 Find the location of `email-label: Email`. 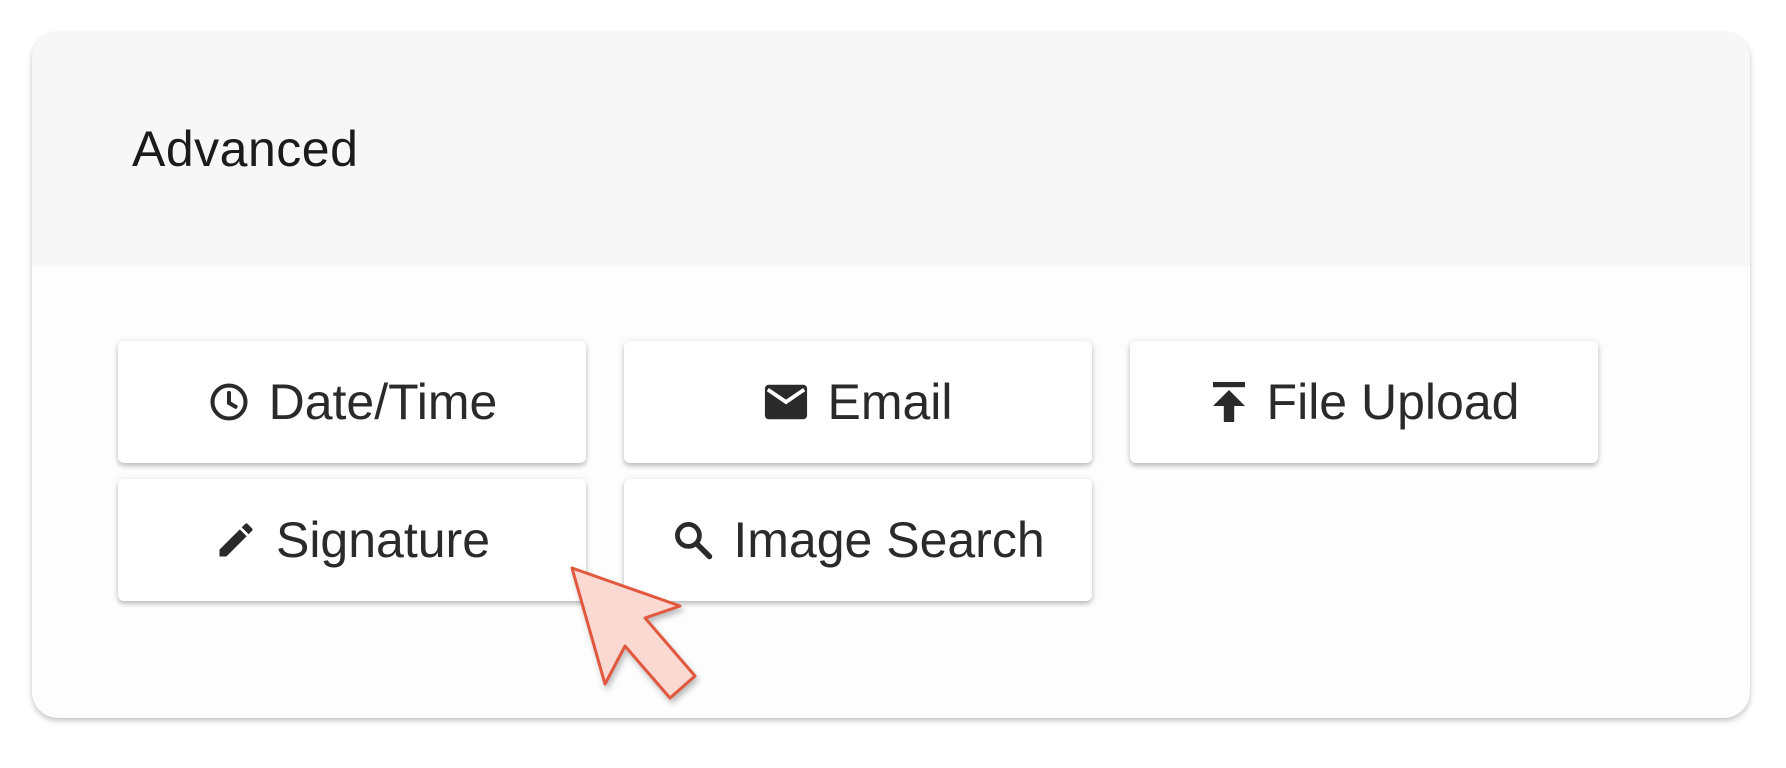

email-label: Email is located at coordinates (890, 402).